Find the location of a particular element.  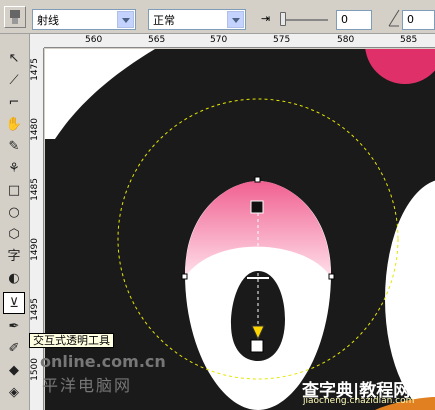

midpoint-slider-track is located at coordinates (305, 20).